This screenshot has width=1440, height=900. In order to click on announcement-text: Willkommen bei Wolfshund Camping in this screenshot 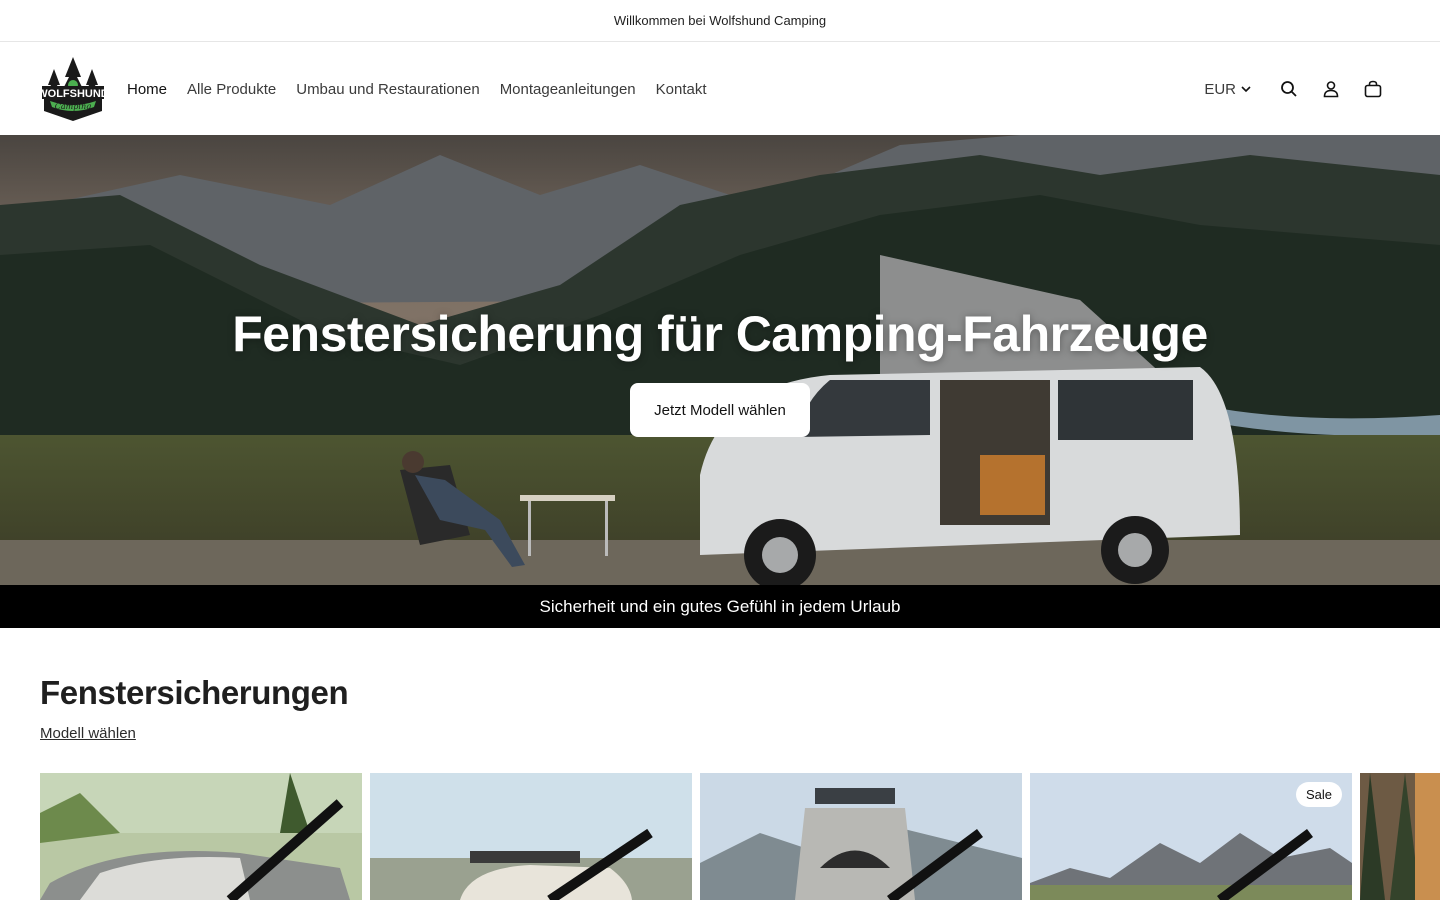, I will do `click(720, 20)`.